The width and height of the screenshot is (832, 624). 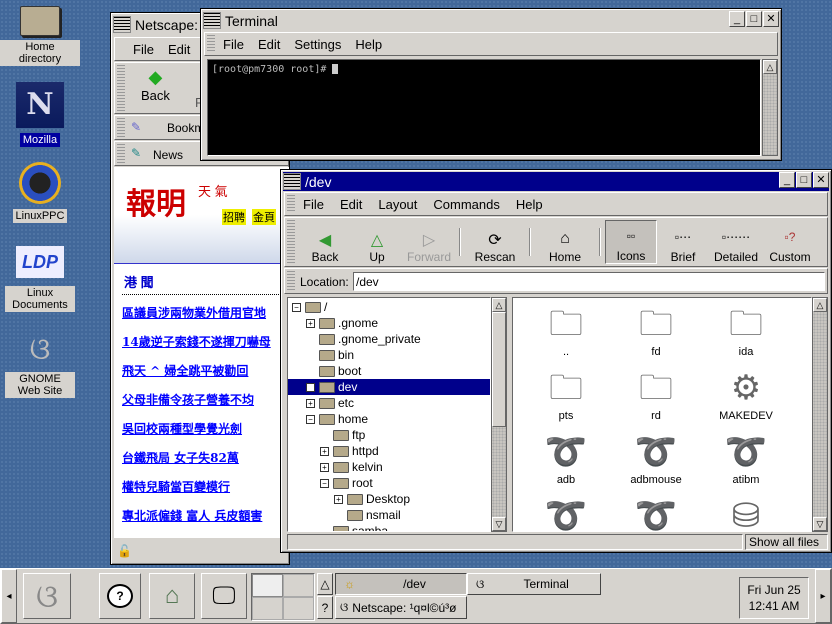 What do you see at coordinates (205, 429) in the screenshot?
I see `headline-link: 吳回校兩種型學覺光劍` at bounding box center [205, 429].